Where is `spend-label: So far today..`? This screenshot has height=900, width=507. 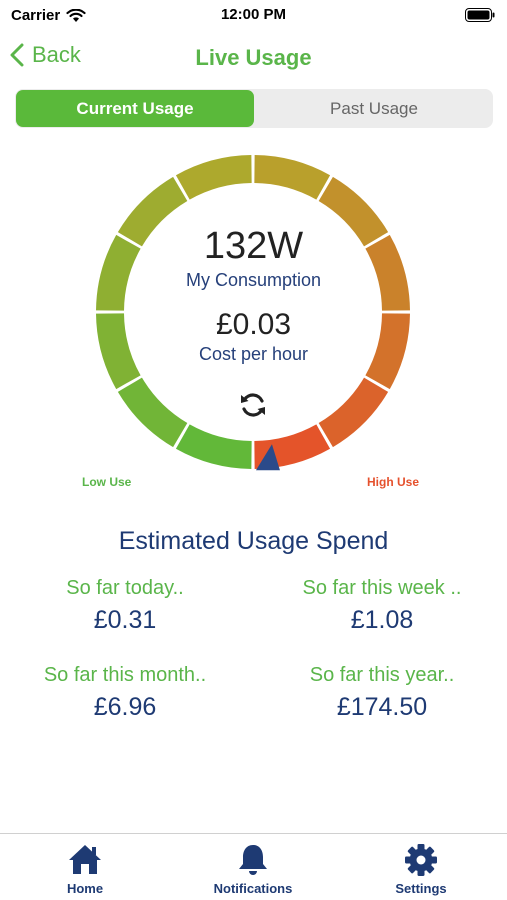
spend-label: So far today.. is located at coordinates (125, 588).